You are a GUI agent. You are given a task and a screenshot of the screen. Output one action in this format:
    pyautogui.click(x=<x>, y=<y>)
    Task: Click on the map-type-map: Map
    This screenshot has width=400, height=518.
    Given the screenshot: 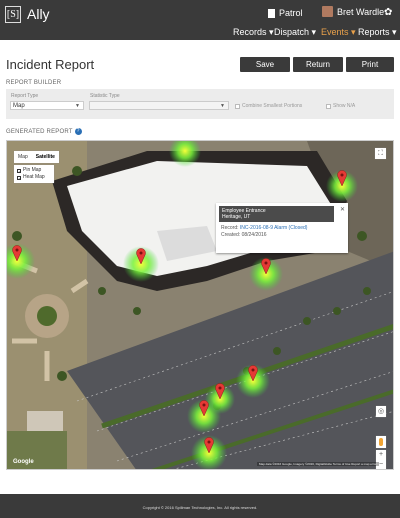 What is the action you would take?
    pyautogui.click(x=23, y=157)
    